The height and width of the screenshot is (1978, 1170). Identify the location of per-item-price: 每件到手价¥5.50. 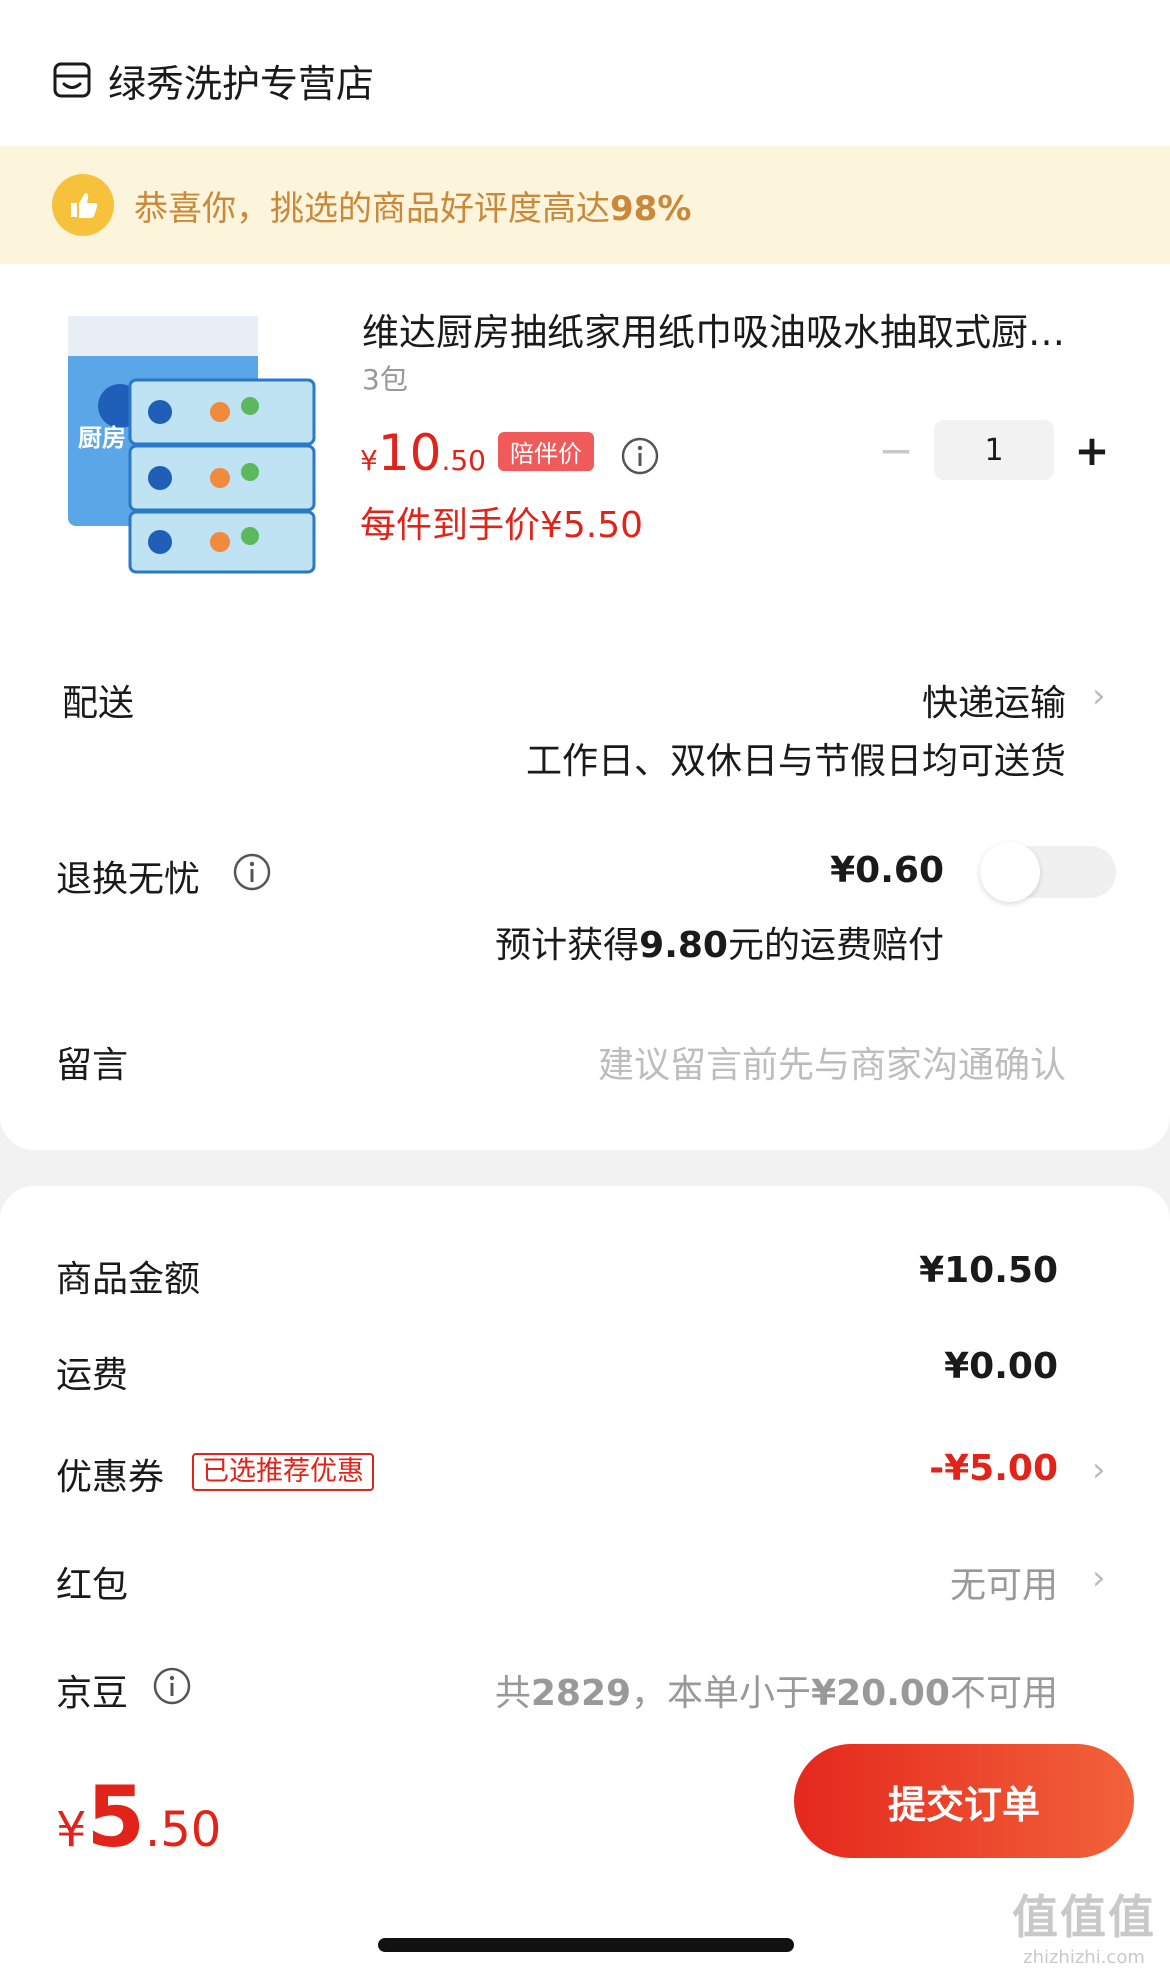
(502, 525).